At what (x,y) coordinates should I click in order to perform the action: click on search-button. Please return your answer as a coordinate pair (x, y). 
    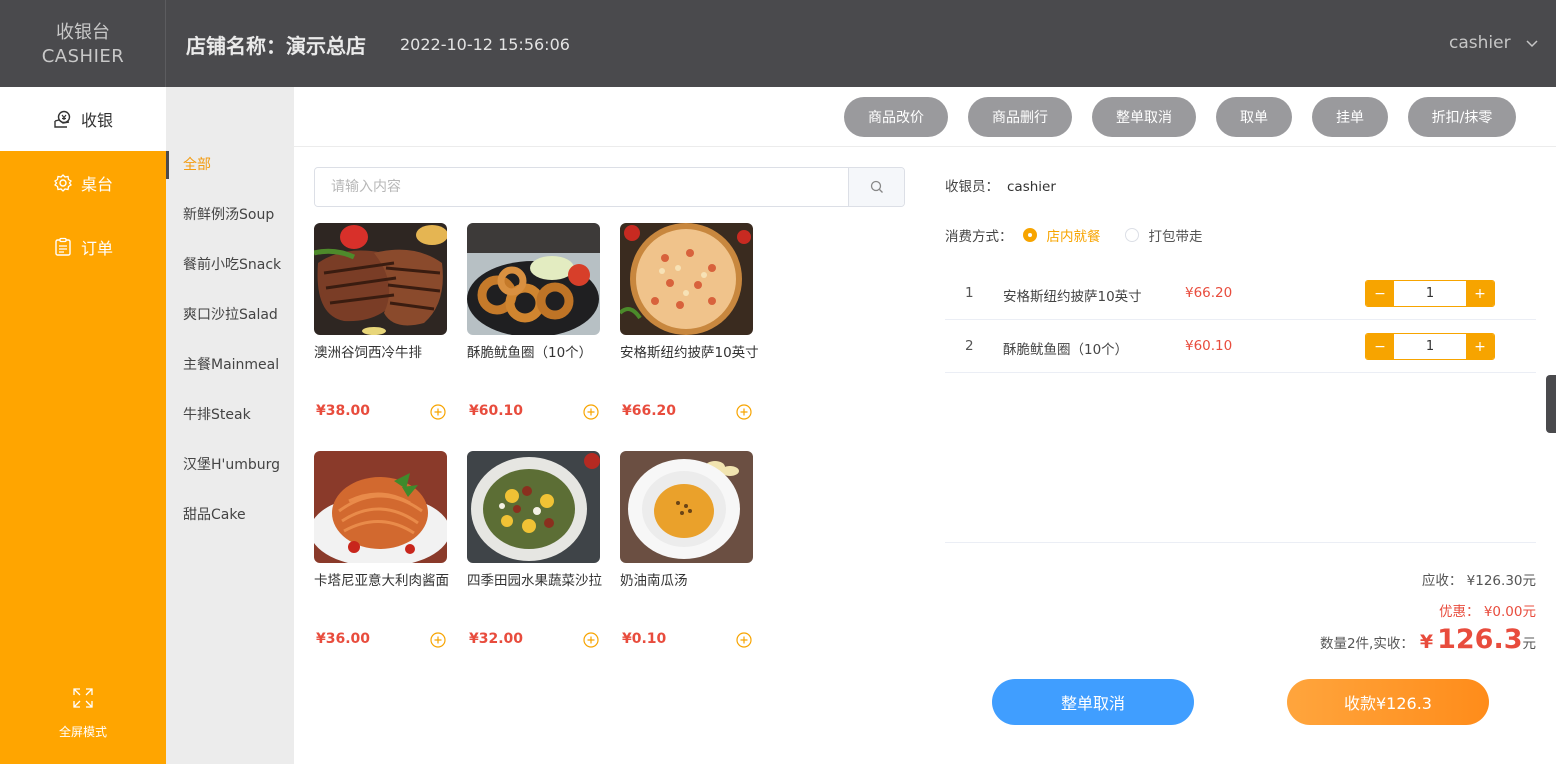
    Looking at the image, I should click on (876, 187).